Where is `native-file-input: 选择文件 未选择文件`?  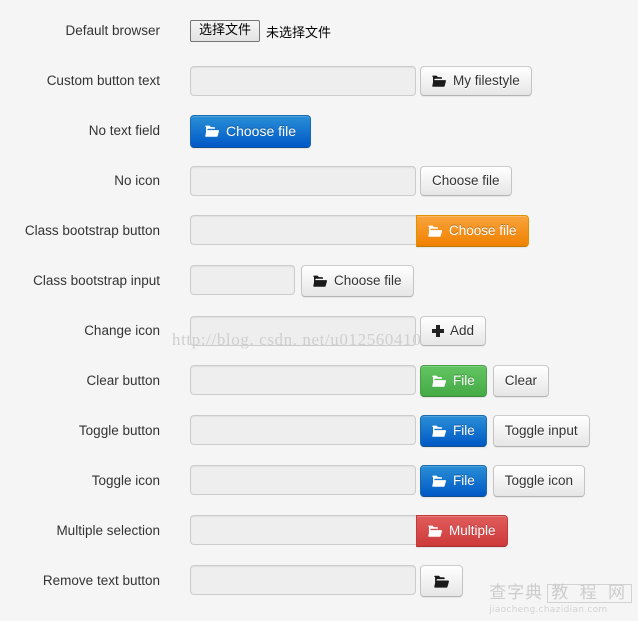 native-file-input: 选择文件 未选择文件 is located at coordinates (260, 31).